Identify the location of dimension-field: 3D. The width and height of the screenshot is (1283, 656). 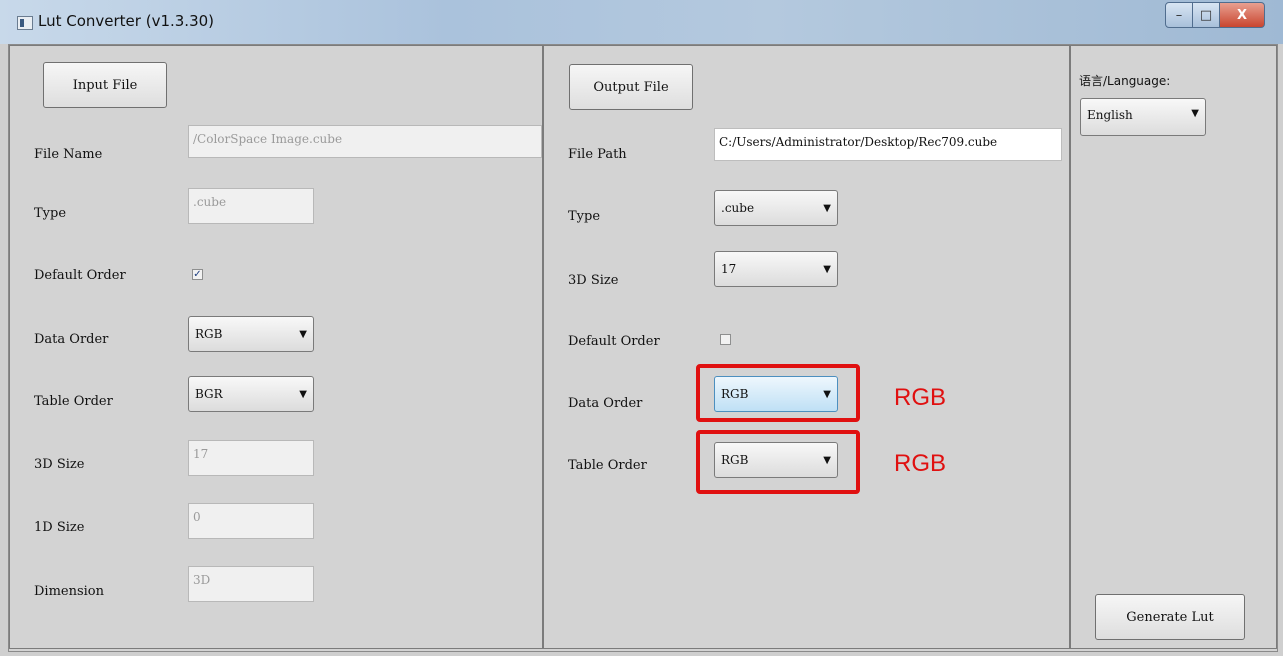
(251, 584).